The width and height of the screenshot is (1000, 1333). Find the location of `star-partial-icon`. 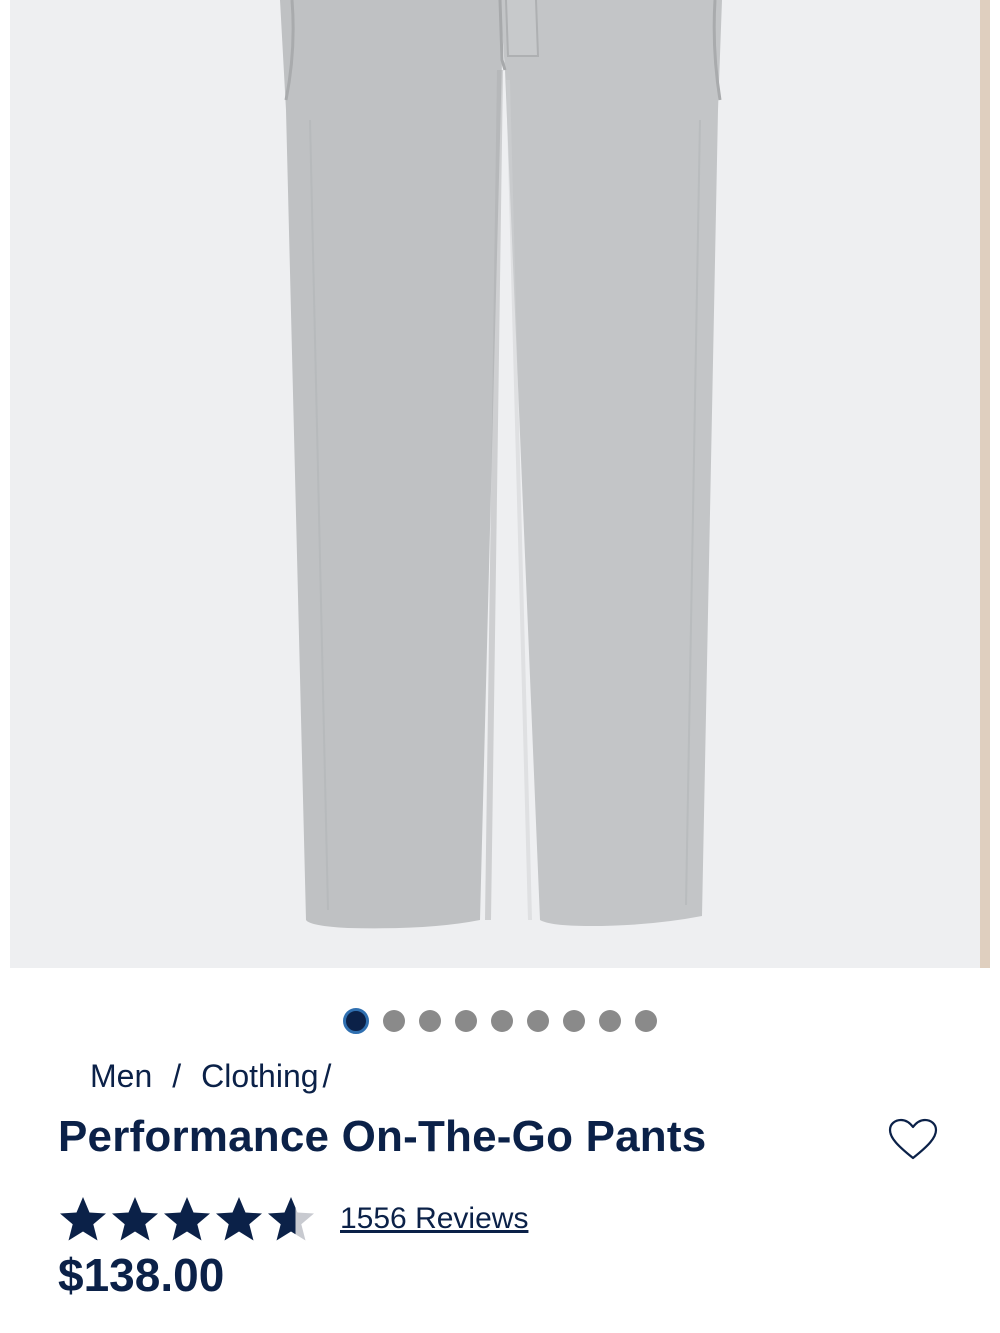

star-partial-icon is located at coordinates (291, 1219).